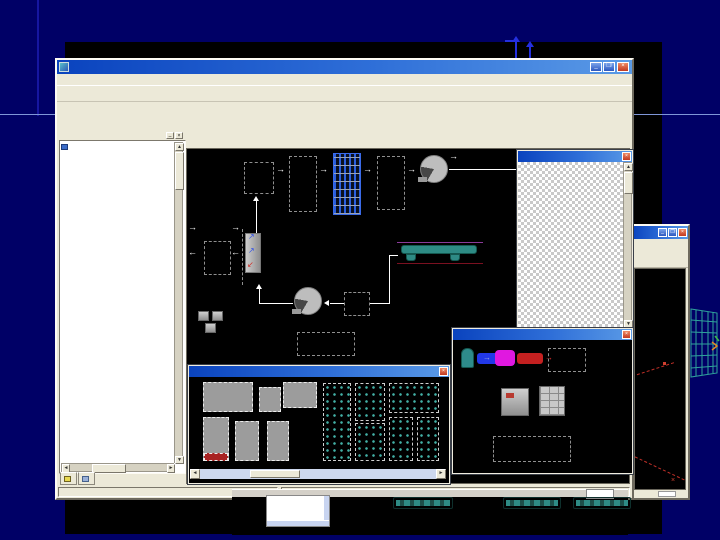 This screenshot has width=720, height=540. I want to click on zone-assignments-body: ▲ ▼, so click(575, 245).